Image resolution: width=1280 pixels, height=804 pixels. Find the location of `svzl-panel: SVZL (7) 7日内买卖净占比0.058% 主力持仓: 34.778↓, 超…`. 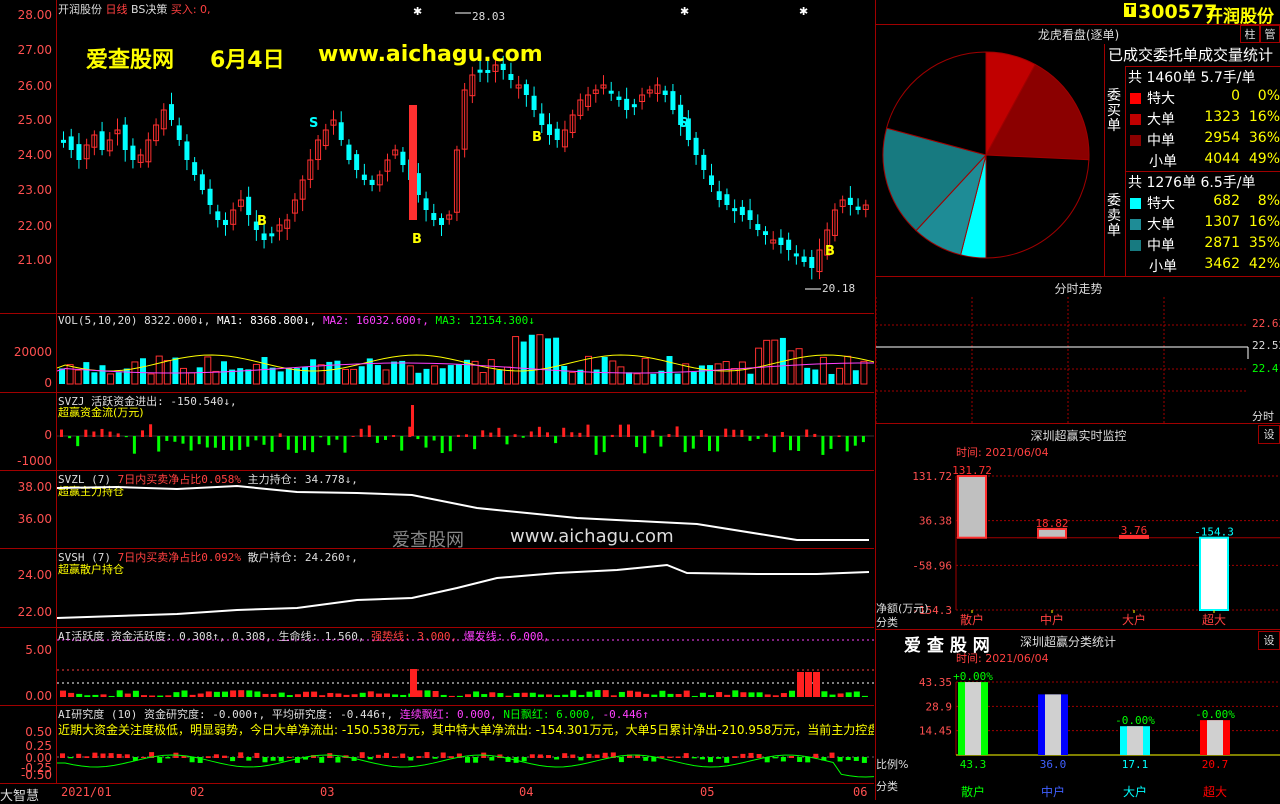

svzl-panel: SVZL (7) 7日内买卖净占比0.058% 主力持仓: 34.778↓, 超… is located at coordinates (437, 510).